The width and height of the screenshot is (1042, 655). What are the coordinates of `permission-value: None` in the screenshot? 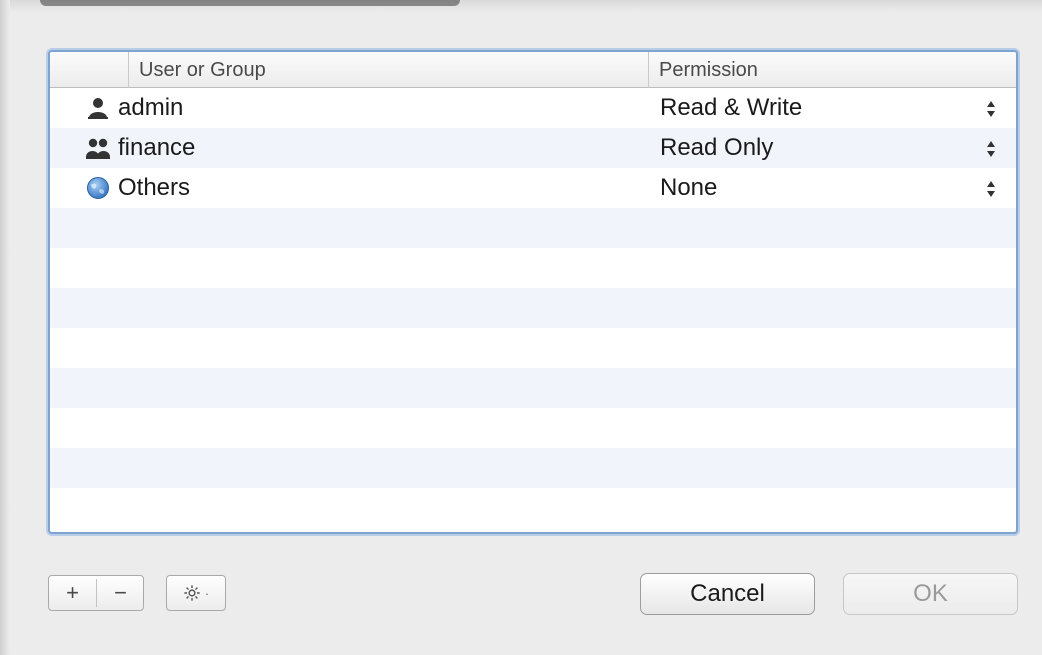 It's located at (688, 188).